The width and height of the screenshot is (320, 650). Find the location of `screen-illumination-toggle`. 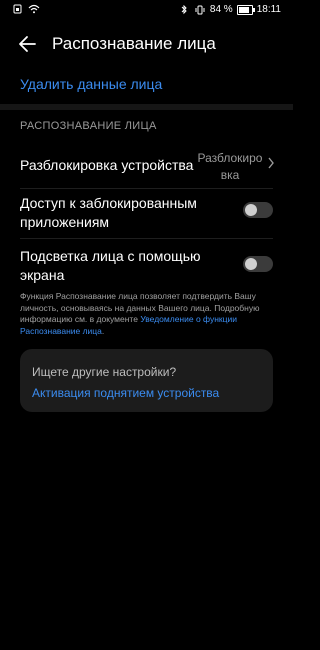

screen-illumination-toggle is located at coordinates (258, 264).